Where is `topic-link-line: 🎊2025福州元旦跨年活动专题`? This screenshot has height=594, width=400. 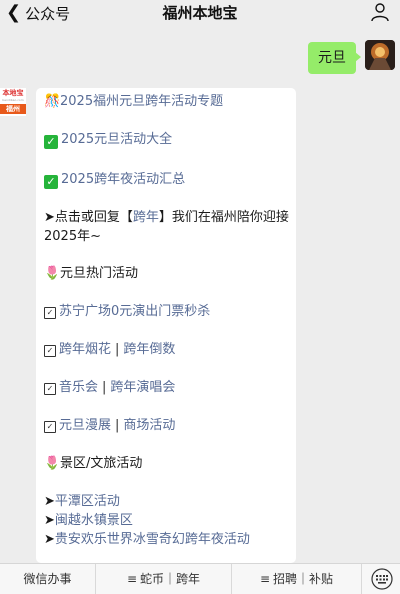 topic-link-line: 🎊2025福州元旦跨年活动专题 is located at coordinates (167, 101).